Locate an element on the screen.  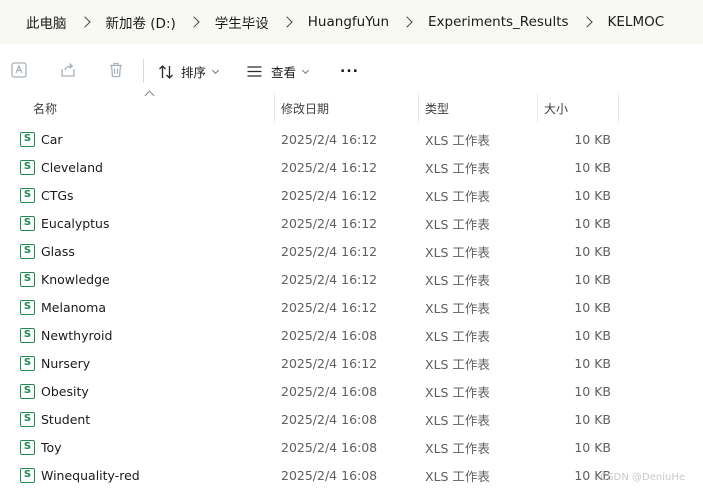
file-name-cell: S Obesity is located at coordinates (54, 391).